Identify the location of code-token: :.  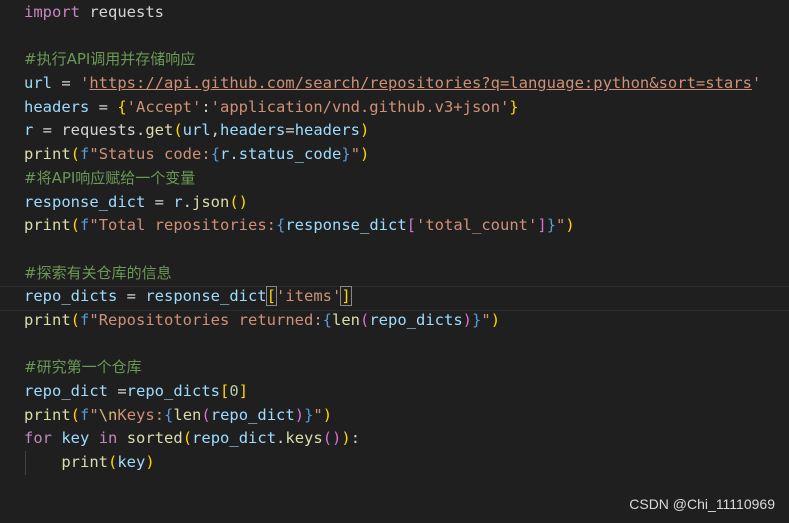
(206, 106).